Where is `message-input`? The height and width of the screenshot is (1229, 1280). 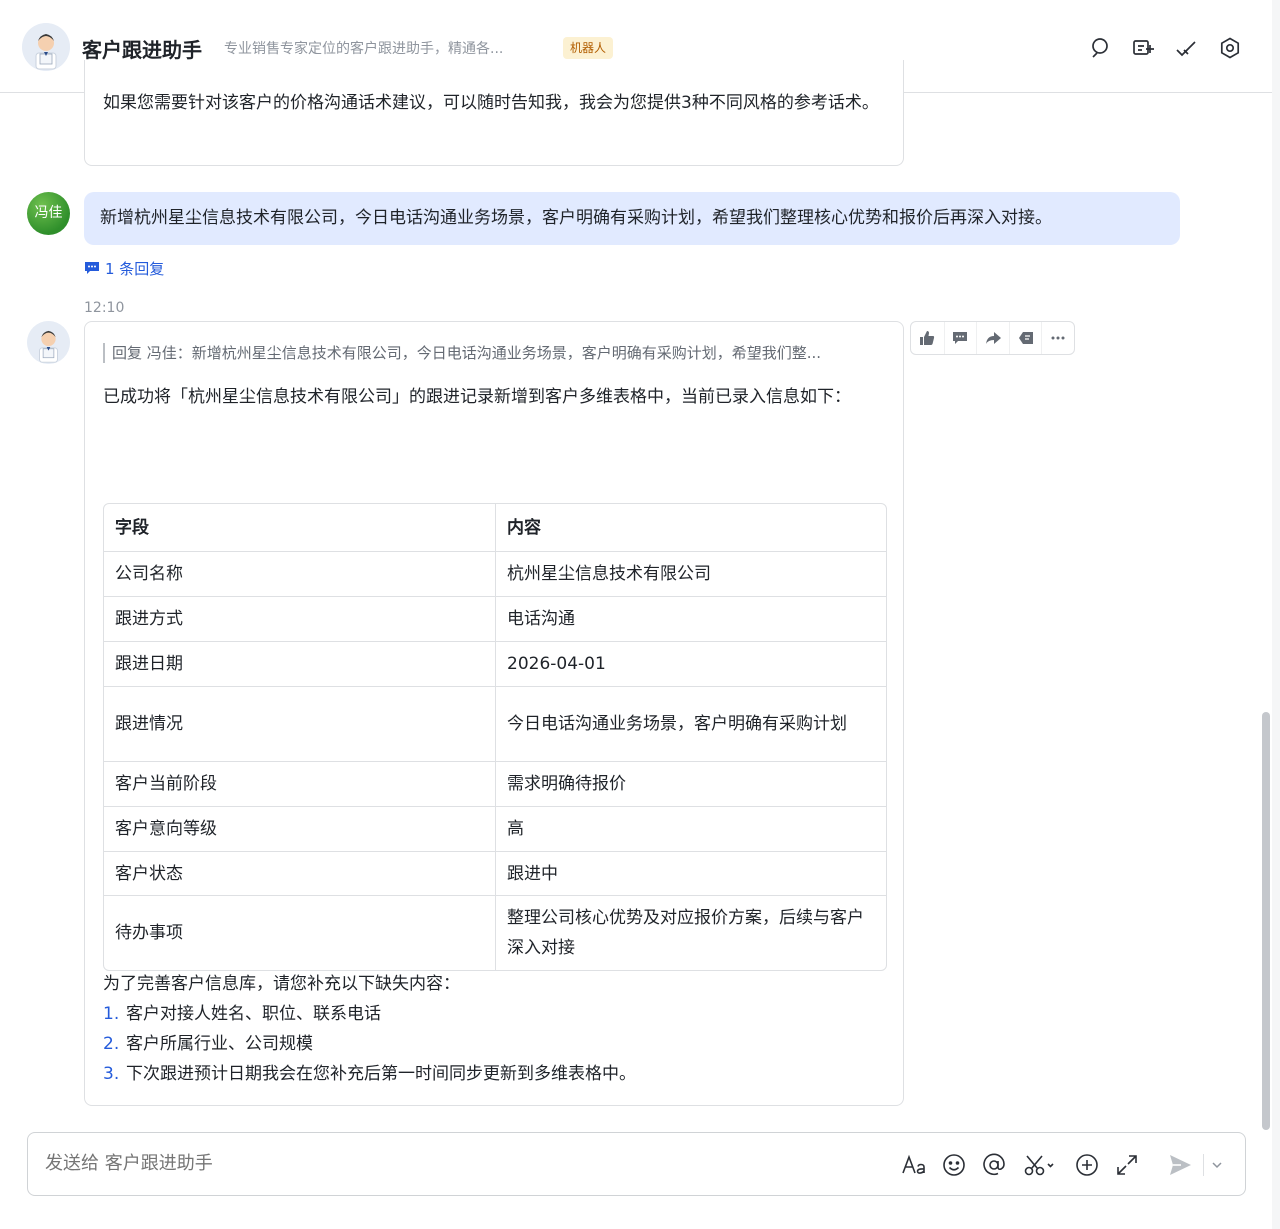
message-input is located at coordinates (455, 1163).